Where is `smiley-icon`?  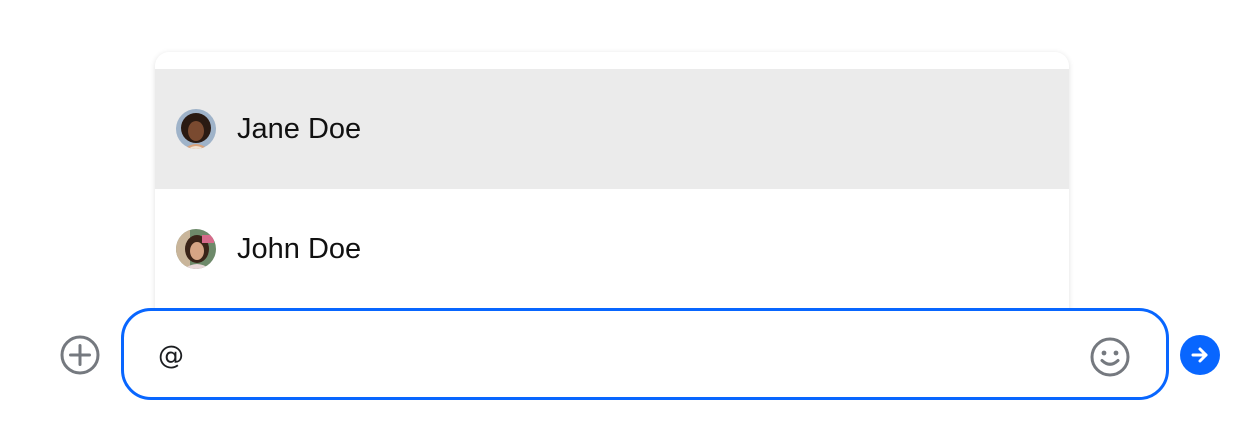 smiley-icon is located at coordinates (1110, 357).